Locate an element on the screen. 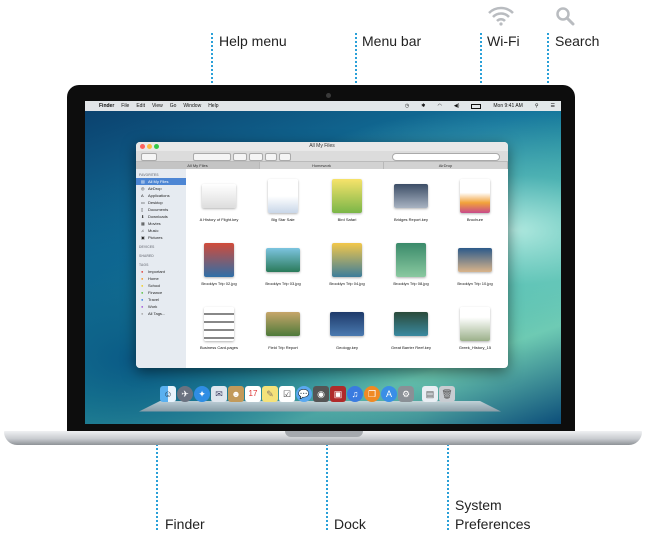 The height and width of the screenshot is (533, 646). sidebar-tag-work: ● Work is located at coordinates (161, 306).